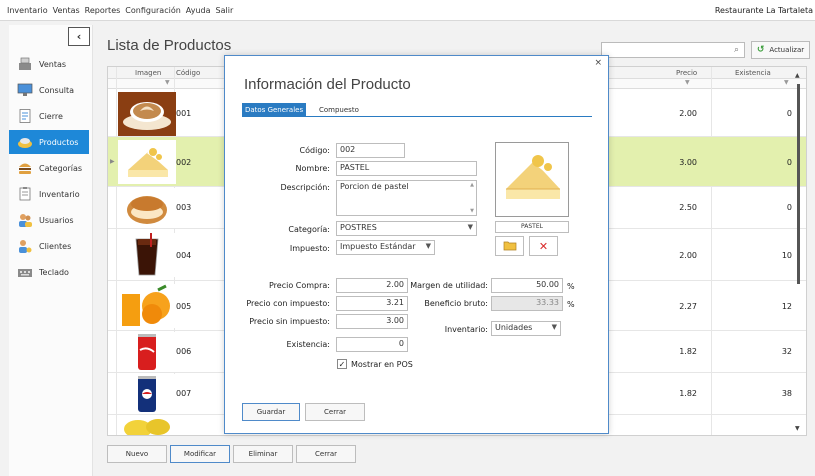 The height and width of the screenshot is (476, 815). I want to click on refresh-button: ↺ Actualizar, so click(780, 50).